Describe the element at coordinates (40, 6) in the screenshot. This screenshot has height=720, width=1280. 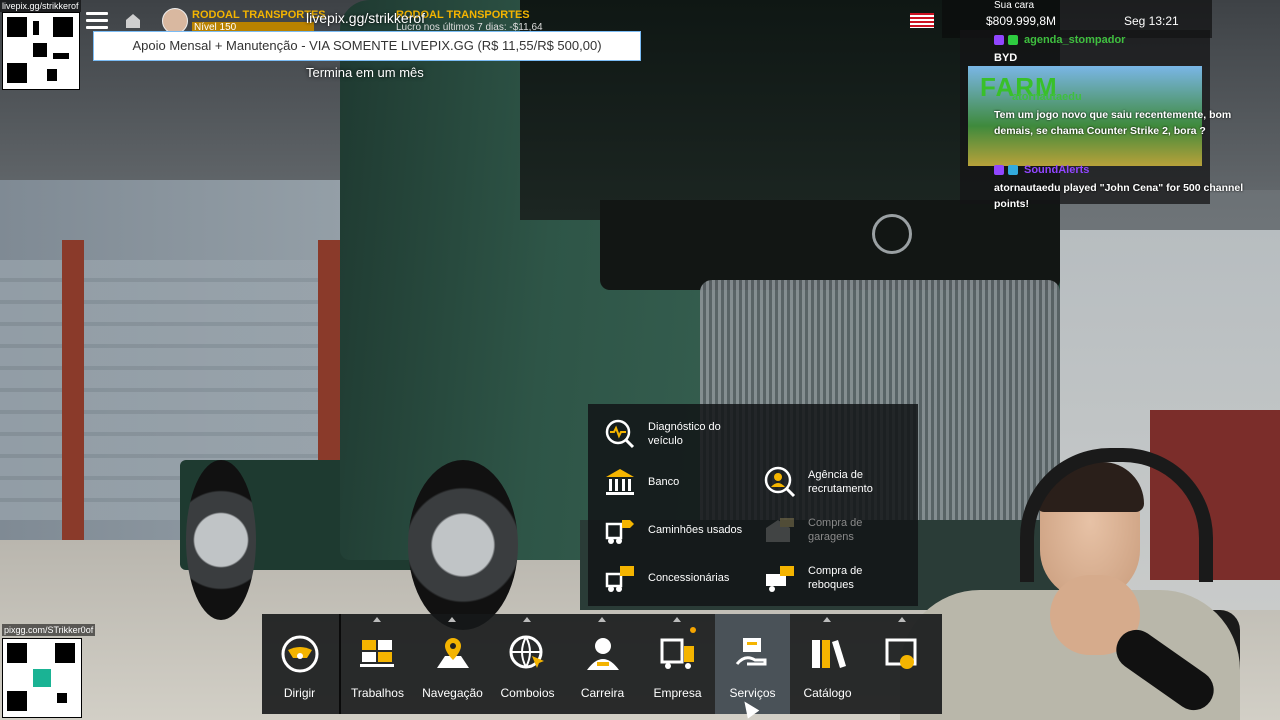
I see `qr-top-label: livepix.gg/strikkerof` at that location.